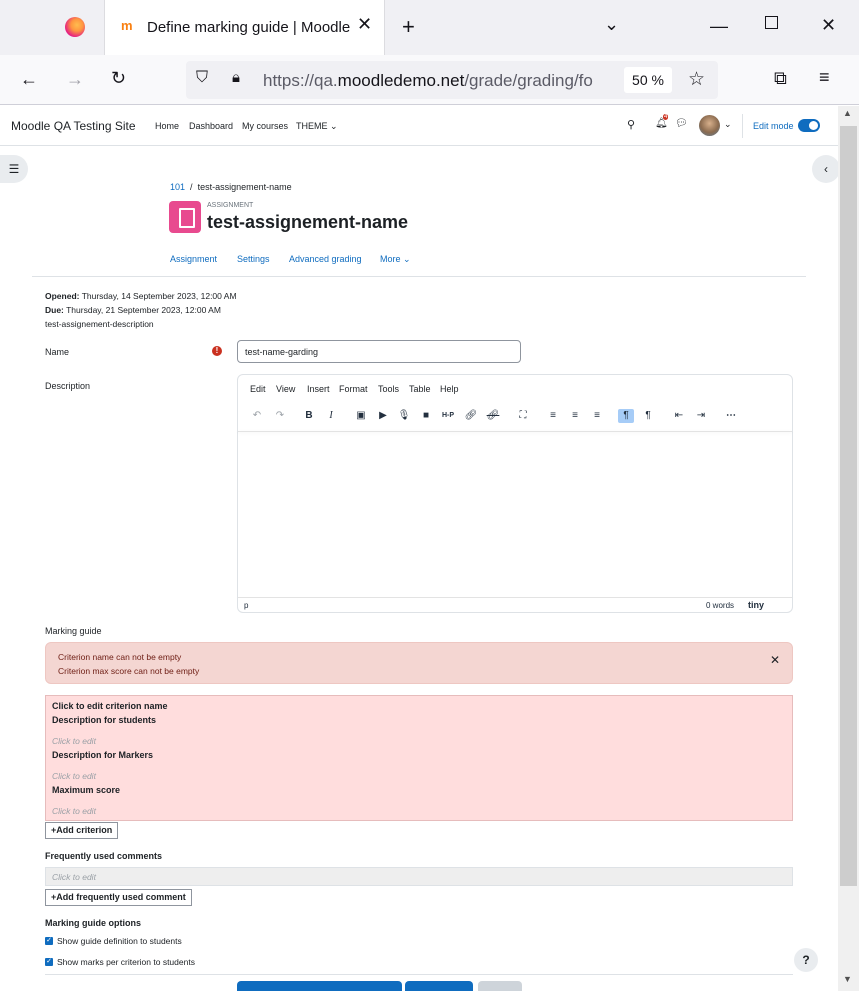 The image size is (859, 991). What do you see at coordinates (493, 416) in the screenshot?
I see `unlink-icon: 🔗︎` at bounding box center [493, 416].